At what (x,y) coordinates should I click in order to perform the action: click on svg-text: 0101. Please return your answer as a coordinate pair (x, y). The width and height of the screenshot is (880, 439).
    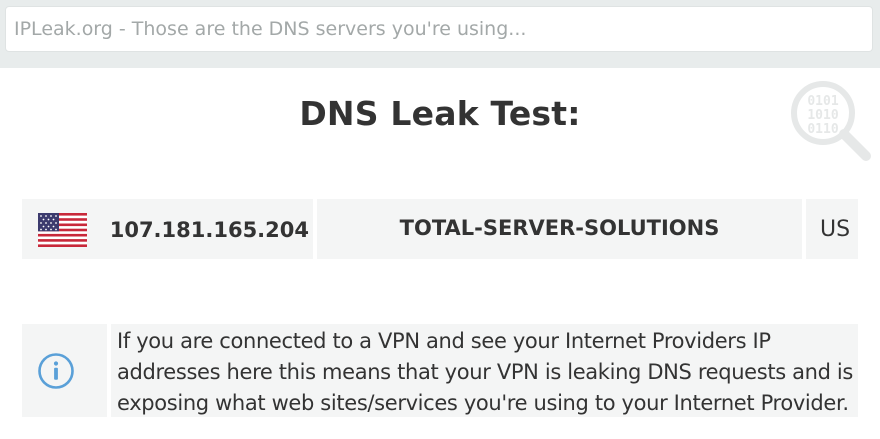
    Looking at the image, I should click on (822, 101).